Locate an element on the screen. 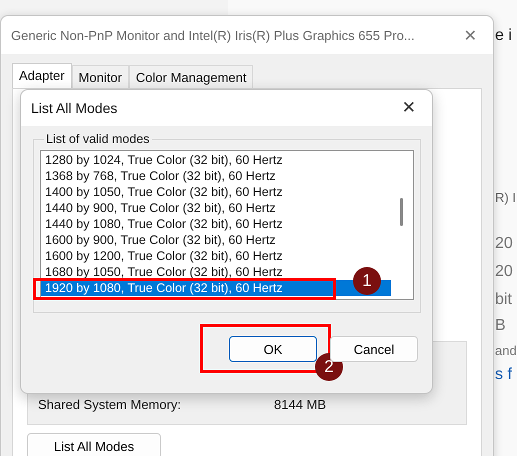  list-all-modes-button: List All Modes is located at coordinates (94, 444).